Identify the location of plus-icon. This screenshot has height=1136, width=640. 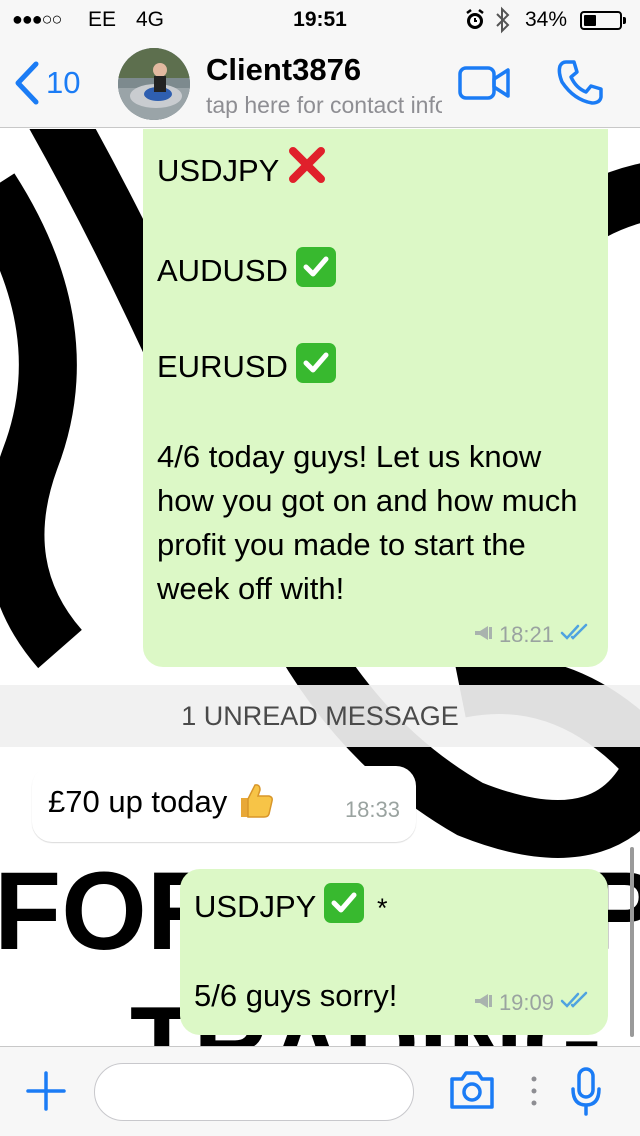
(46, 1091).